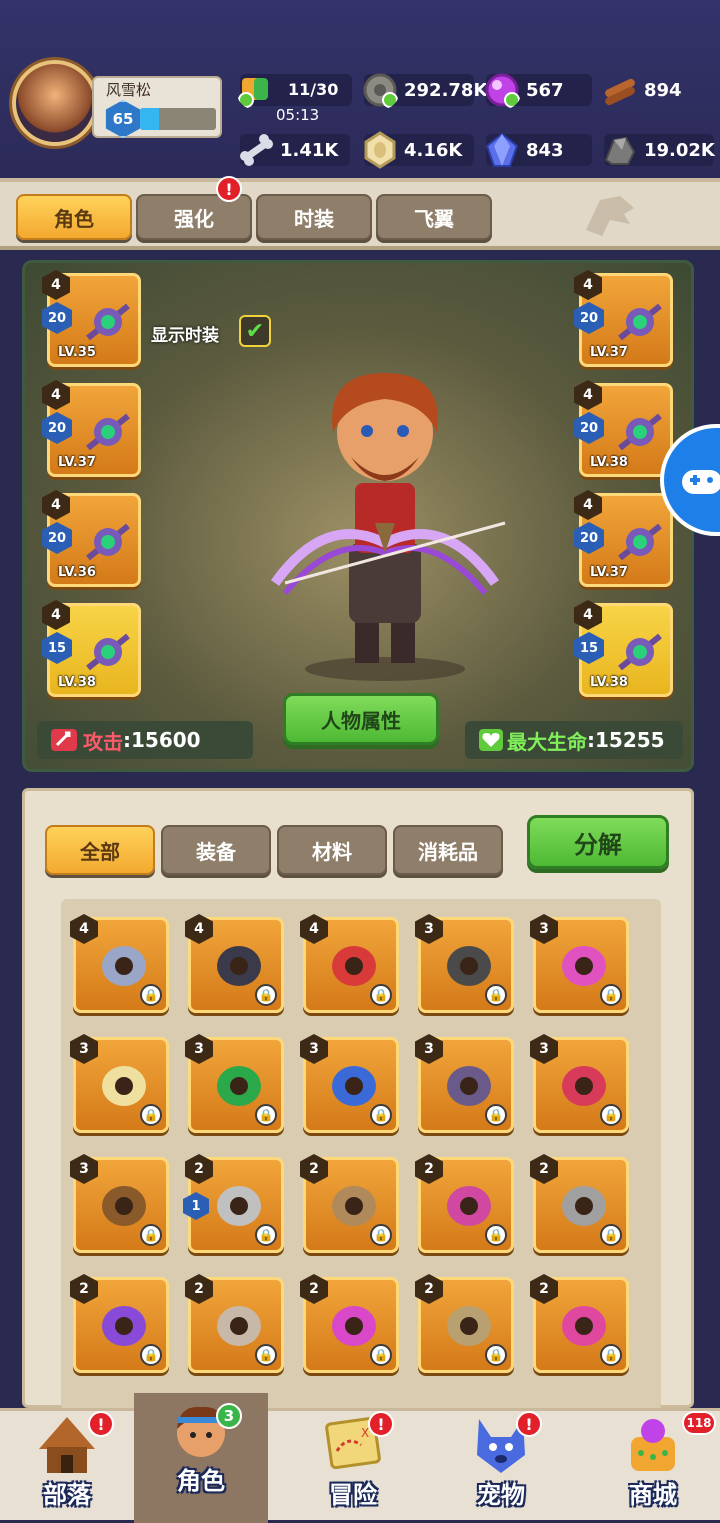 The width and height of the screenshot is (720, 1523). Describe the element at coordinates (194, 217) in the screenshot. I see `tab-enhance: 强化` at that location.